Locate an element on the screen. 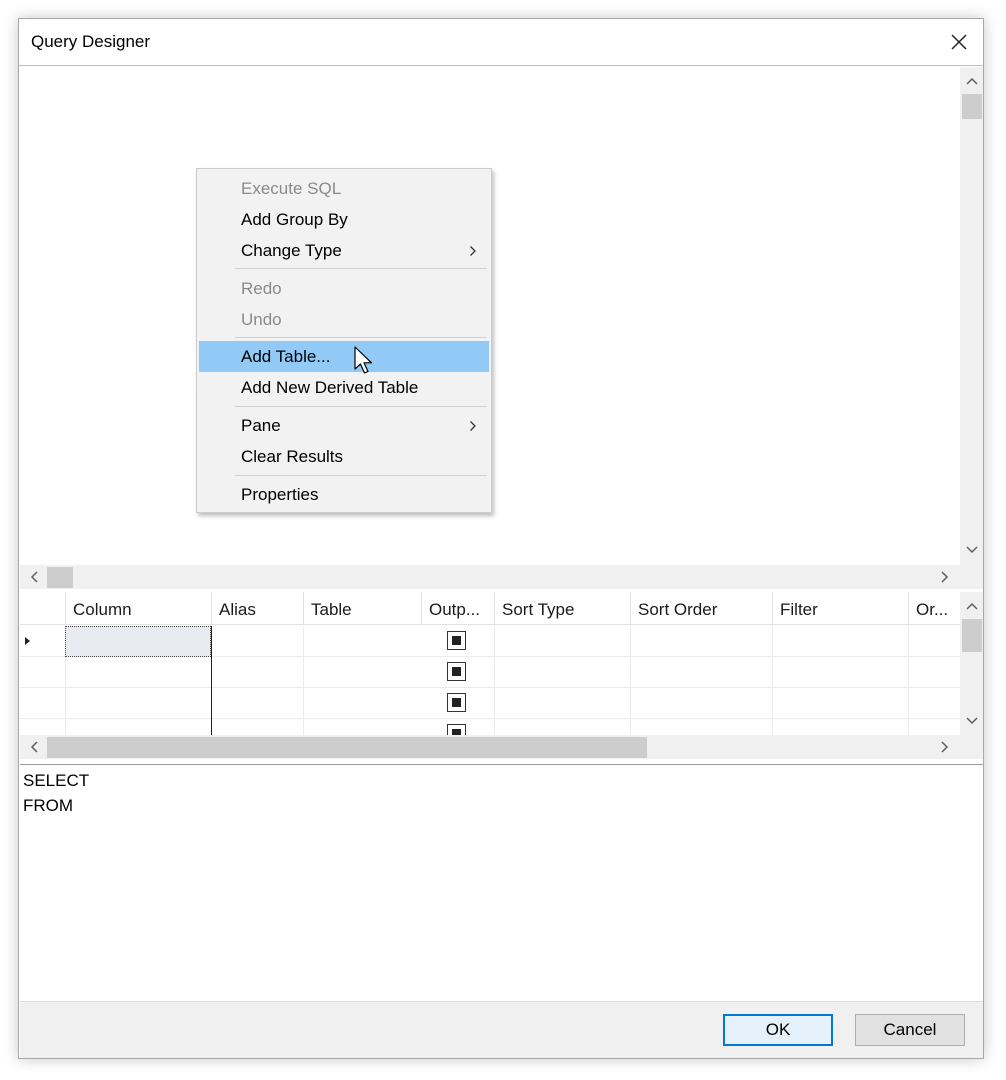 This screenshot has height=1080, width=1006. column-header-sort-type: Sort Type is located at coordinates (562, 608).